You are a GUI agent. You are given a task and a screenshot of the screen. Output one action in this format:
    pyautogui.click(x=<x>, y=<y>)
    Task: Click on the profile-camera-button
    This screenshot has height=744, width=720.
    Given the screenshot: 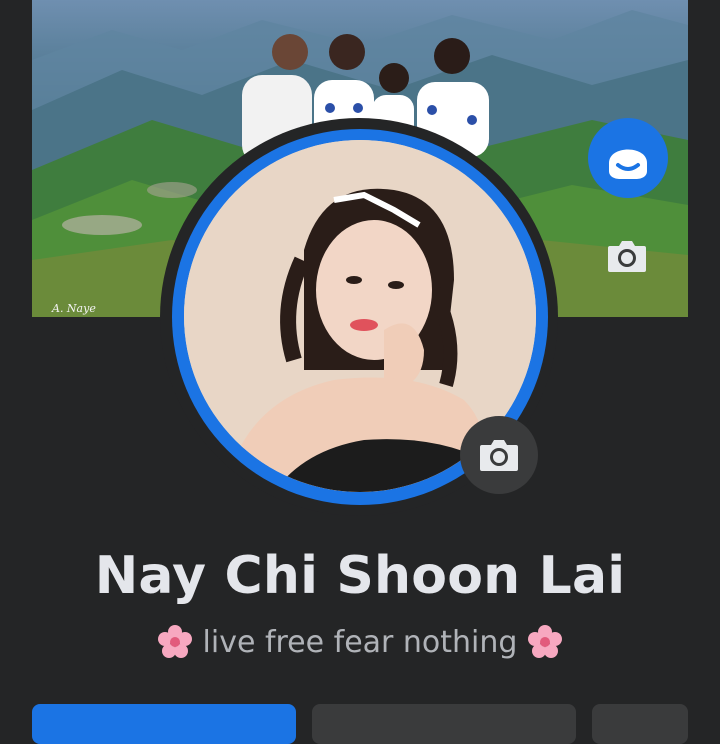 What is the action you would take?
    pyautogui.click(x=499, y=455)
    